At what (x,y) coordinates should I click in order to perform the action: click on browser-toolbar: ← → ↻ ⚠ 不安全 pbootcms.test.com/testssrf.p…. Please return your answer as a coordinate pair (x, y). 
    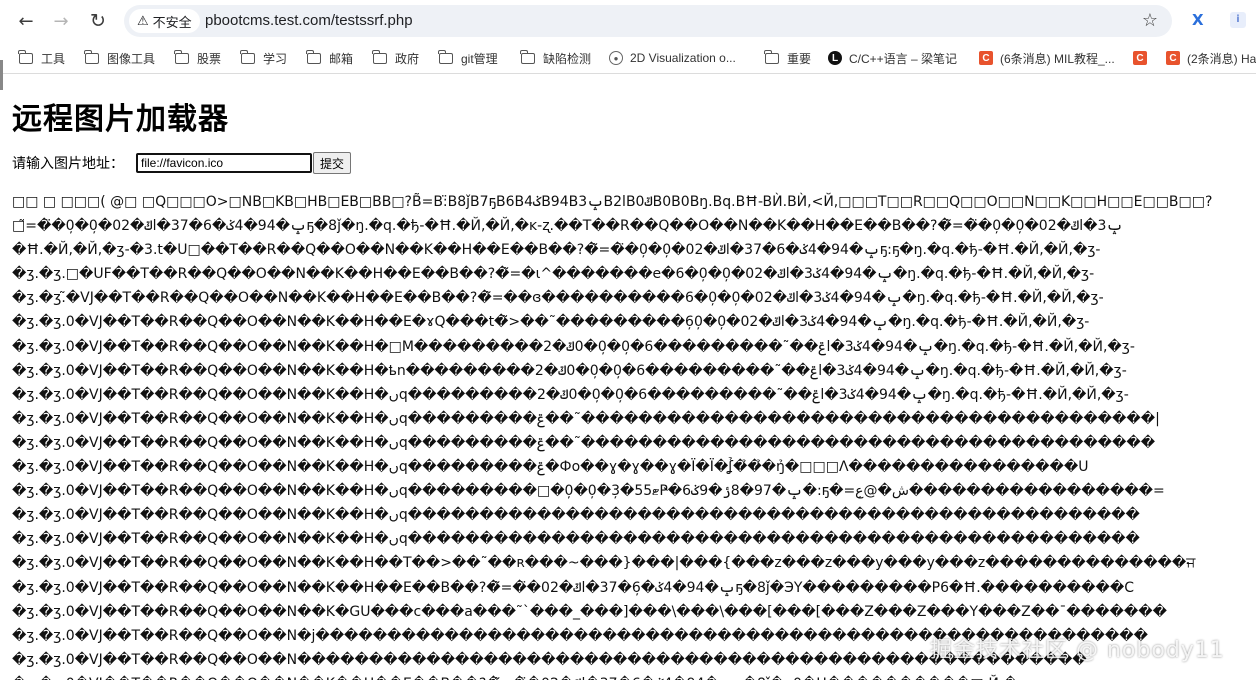
    Looking at the image, I should click on (628, 21).